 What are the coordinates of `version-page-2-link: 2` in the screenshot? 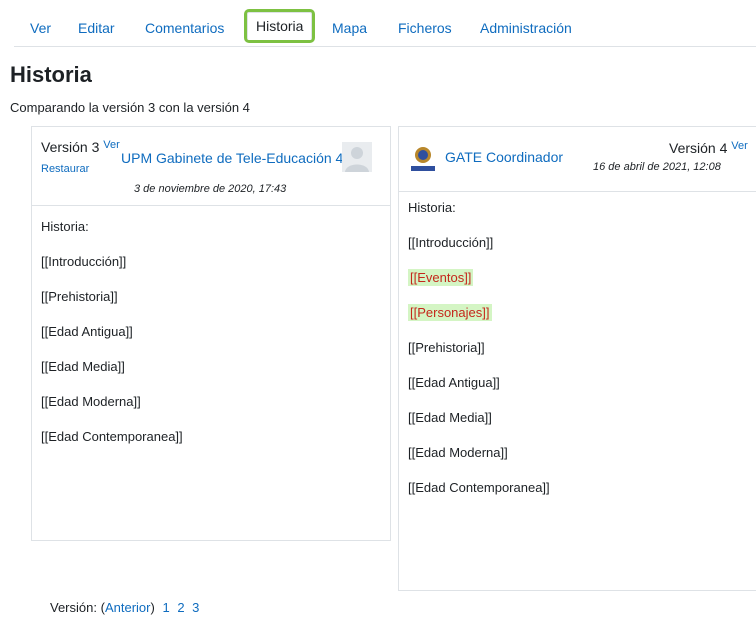 It's located at (180, 607).